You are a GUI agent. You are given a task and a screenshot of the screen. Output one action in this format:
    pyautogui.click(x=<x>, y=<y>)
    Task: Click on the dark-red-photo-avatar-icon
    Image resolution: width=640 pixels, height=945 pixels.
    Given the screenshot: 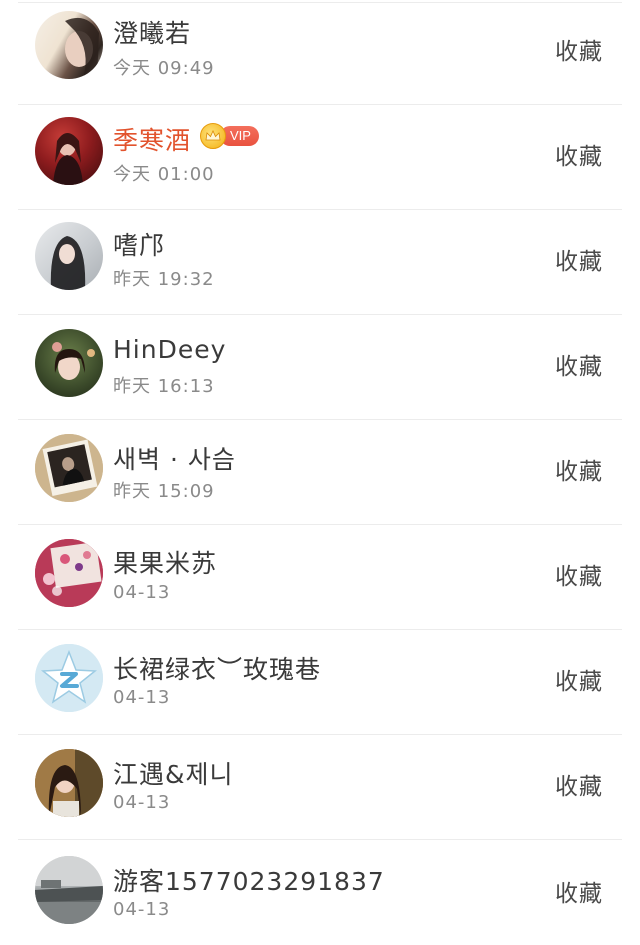 What is the action you would take?
    pyautogui.click(x=68, y=159)
    